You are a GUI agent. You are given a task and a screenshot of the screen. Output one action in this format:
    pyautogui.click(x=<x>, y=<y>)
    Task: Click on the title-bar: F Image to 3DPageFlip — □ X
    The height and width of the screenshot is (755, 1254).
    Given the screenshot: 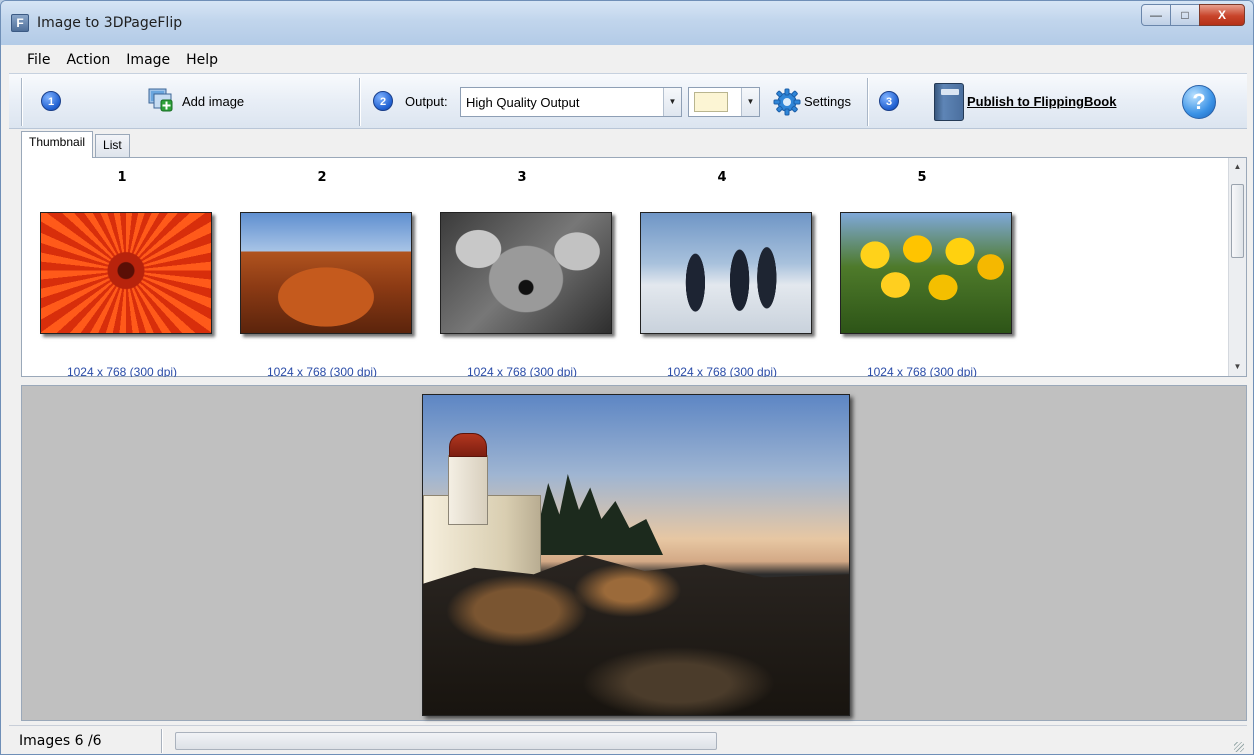 What is the action you would take?
    pyautogui.click(x=627, y=23)
    